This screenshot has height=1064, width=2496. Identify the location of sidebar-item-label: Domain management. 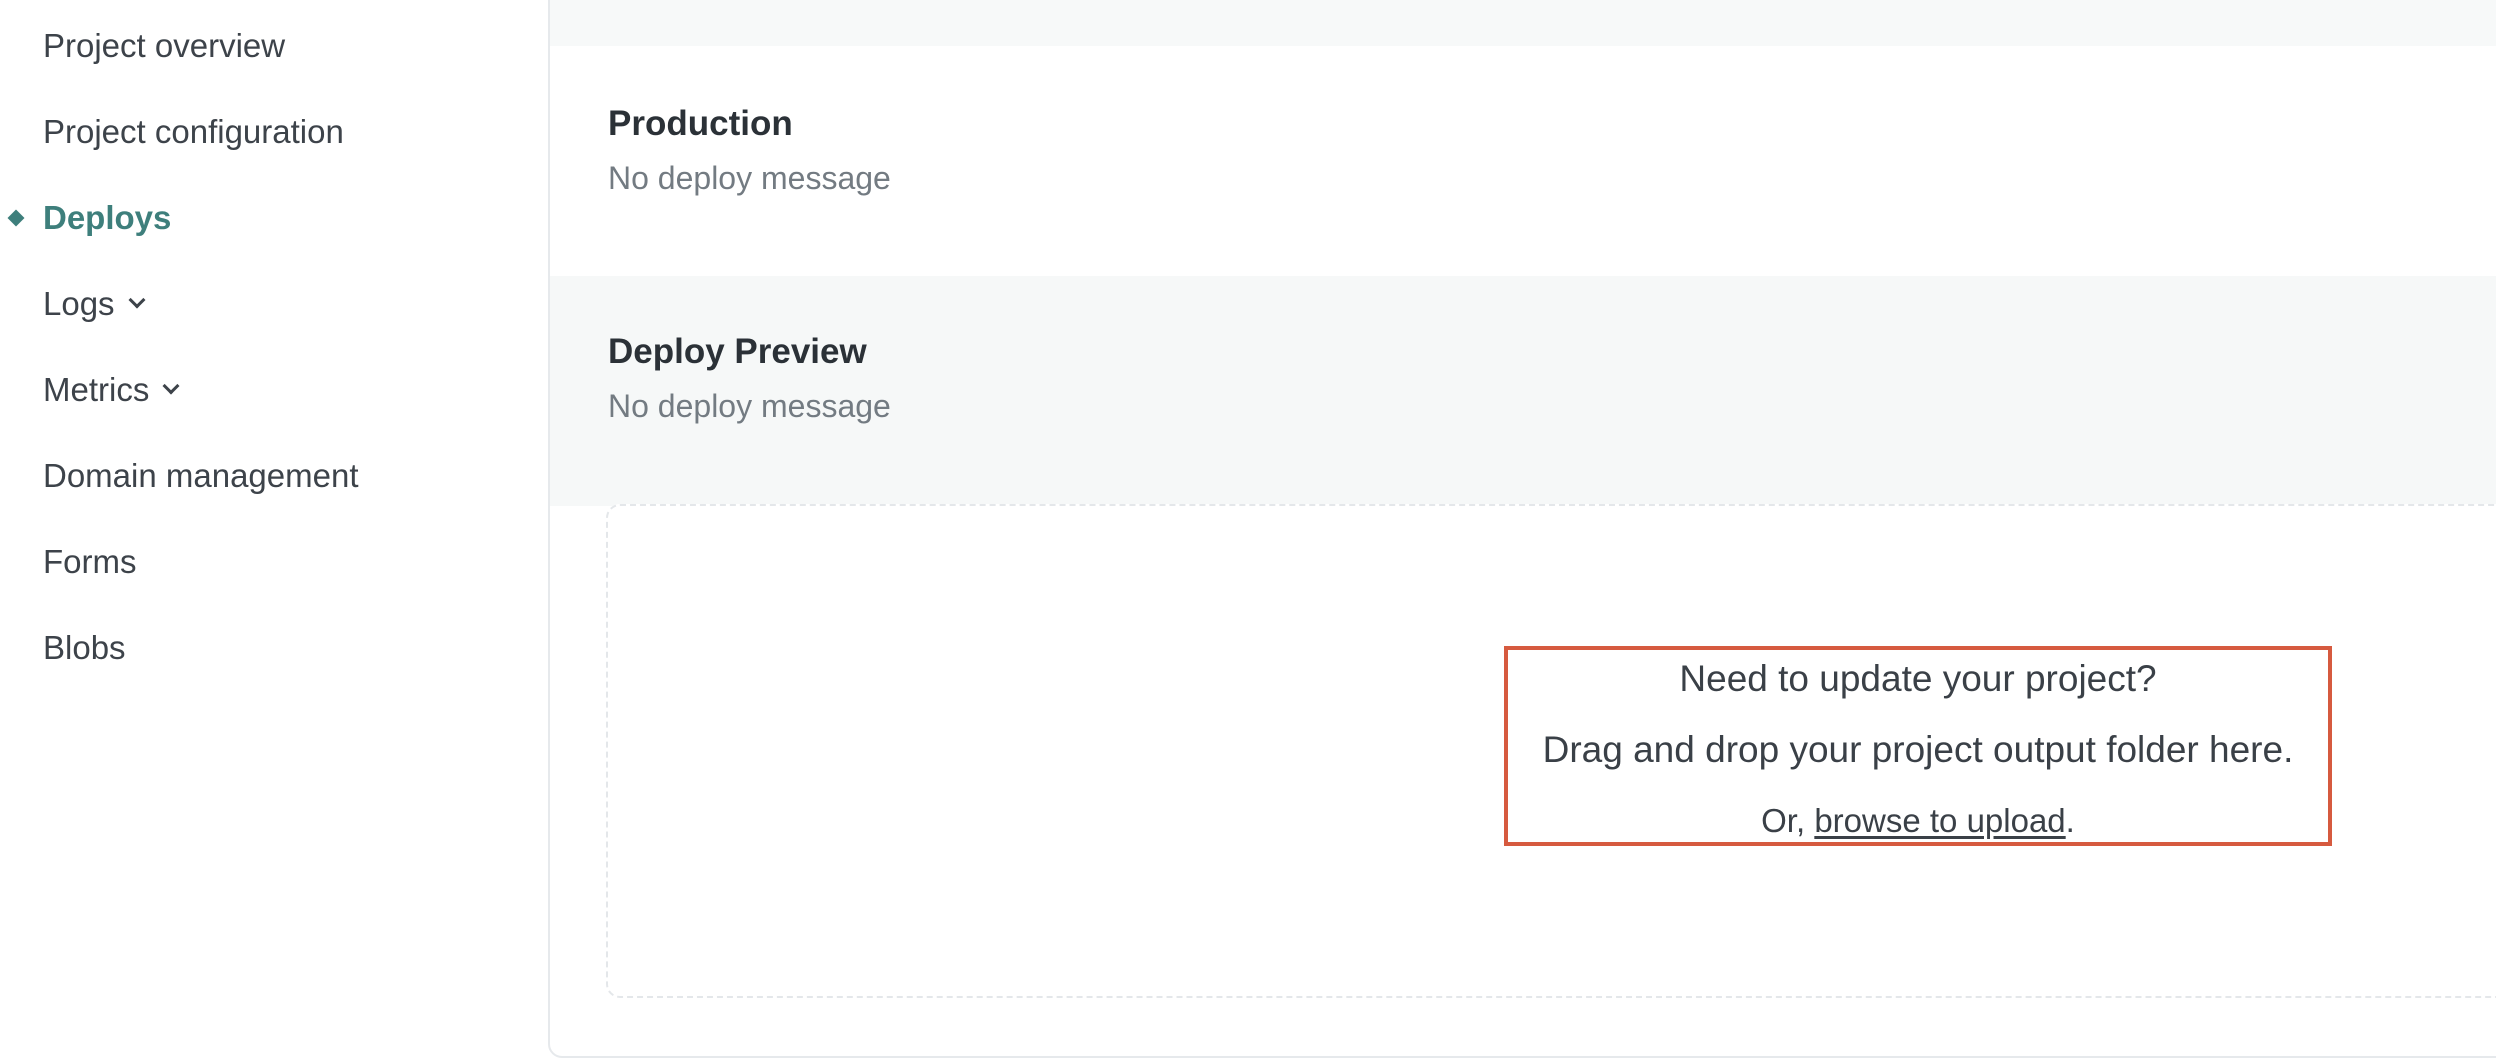
(201, 475).